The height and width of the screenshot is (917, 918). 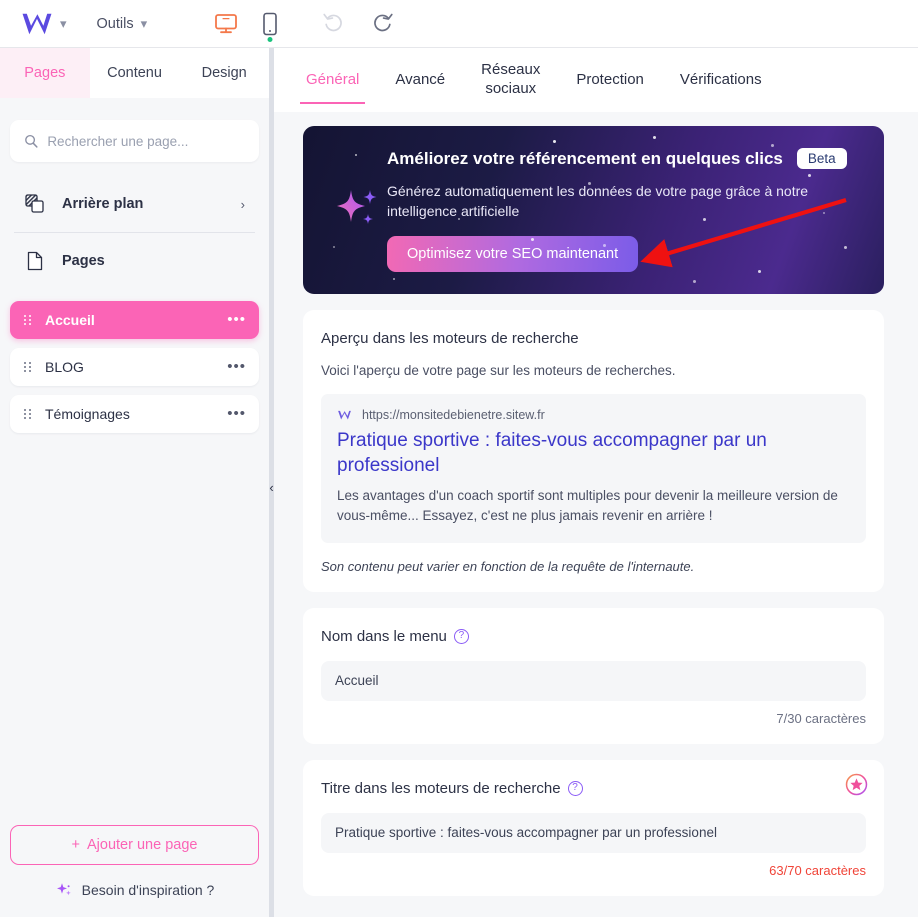 What do you see at coordinates (134, 261) in the screenshot?
I see `sidebar-item-pages: Pages` at bounding box center [134, 261].